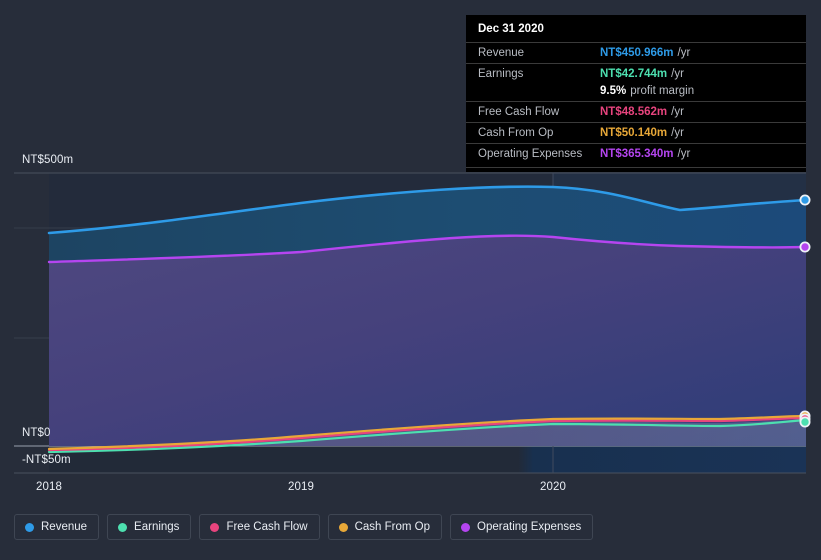 This screenshot has height=560, width=821. Describe the element at coordinates (684, 53) in the screenshot. I see `tooltip-unit-revenue: /yr` at that location.